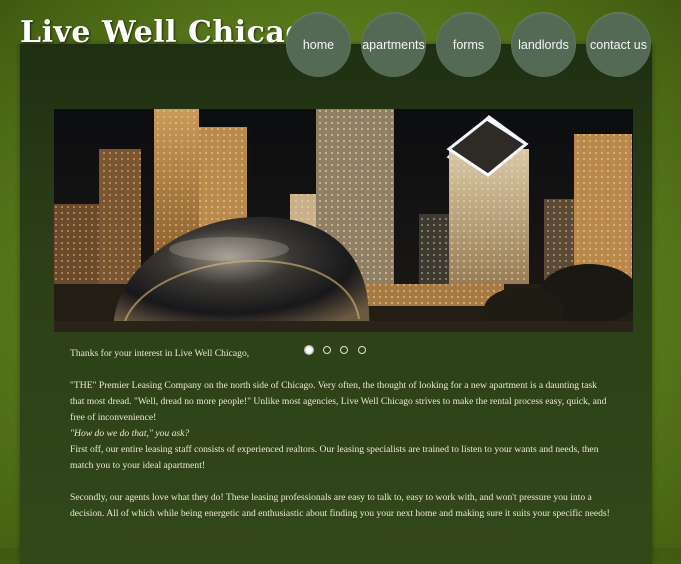  Describe the element at coordinates (468, 44) in the screenshot. I see `nav-forms-button: forms` at that location.